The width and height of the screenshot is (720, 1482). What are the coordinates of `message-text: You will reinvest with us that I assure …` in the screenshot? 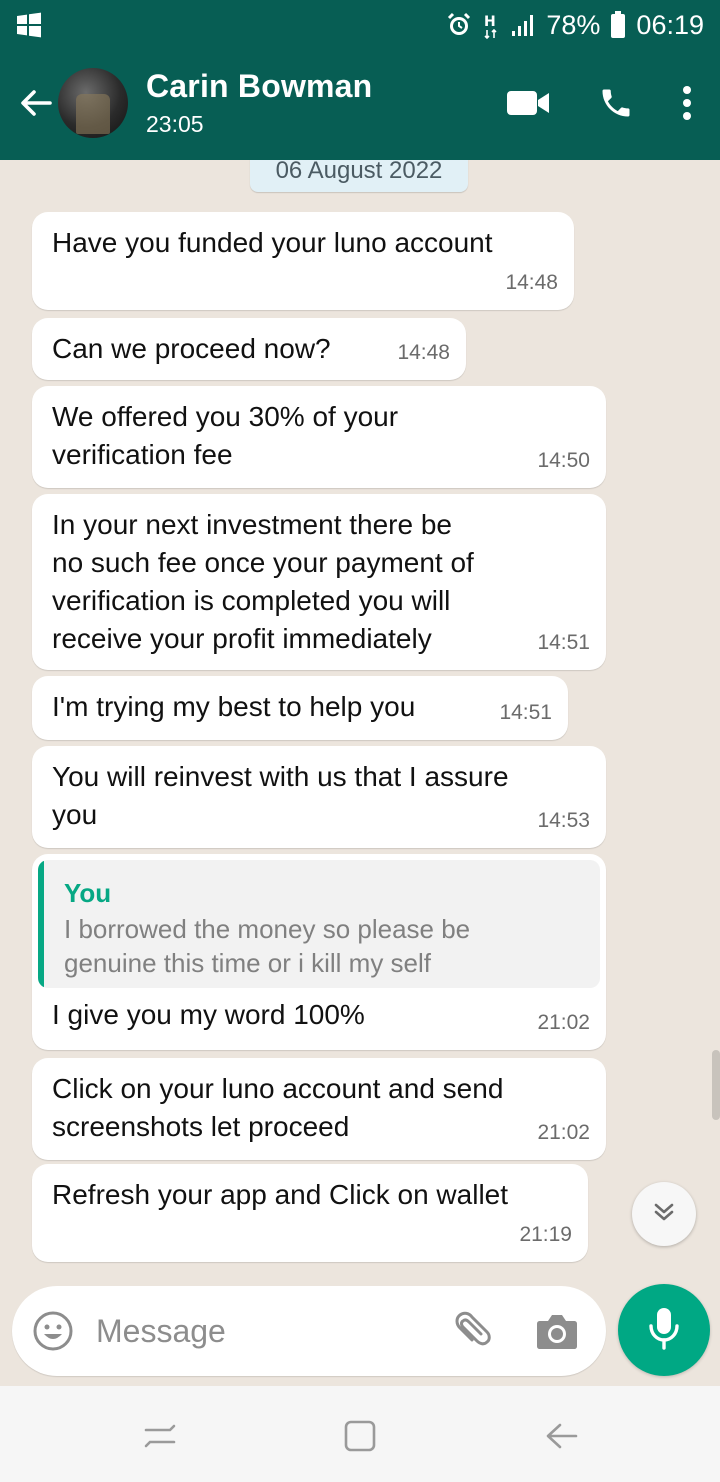 It's located at (280, 795).